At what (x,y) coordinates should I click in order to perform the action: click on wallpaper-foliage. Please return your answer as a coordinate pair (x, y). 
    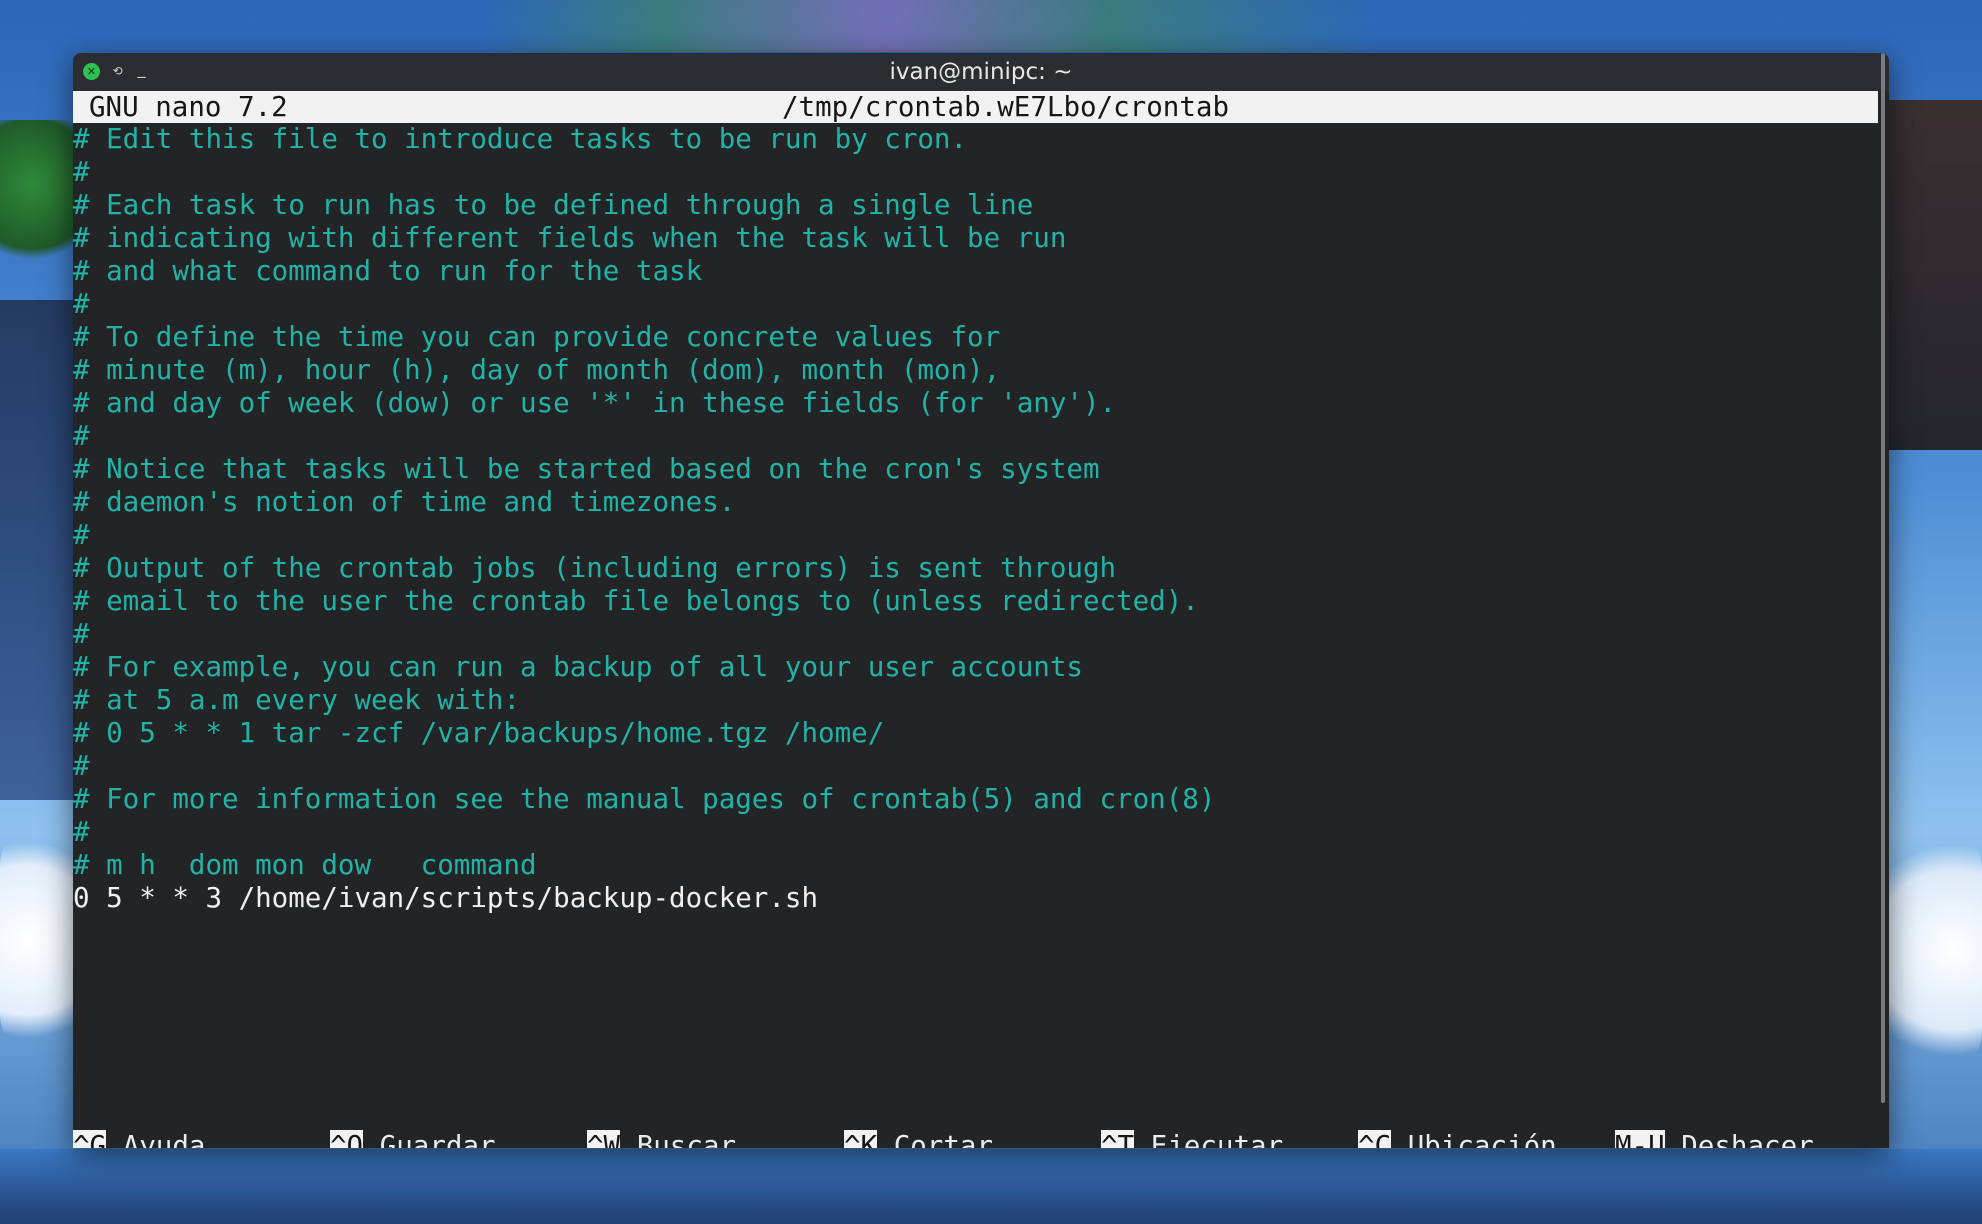
    Looking at the image, I should click on (40, 200).